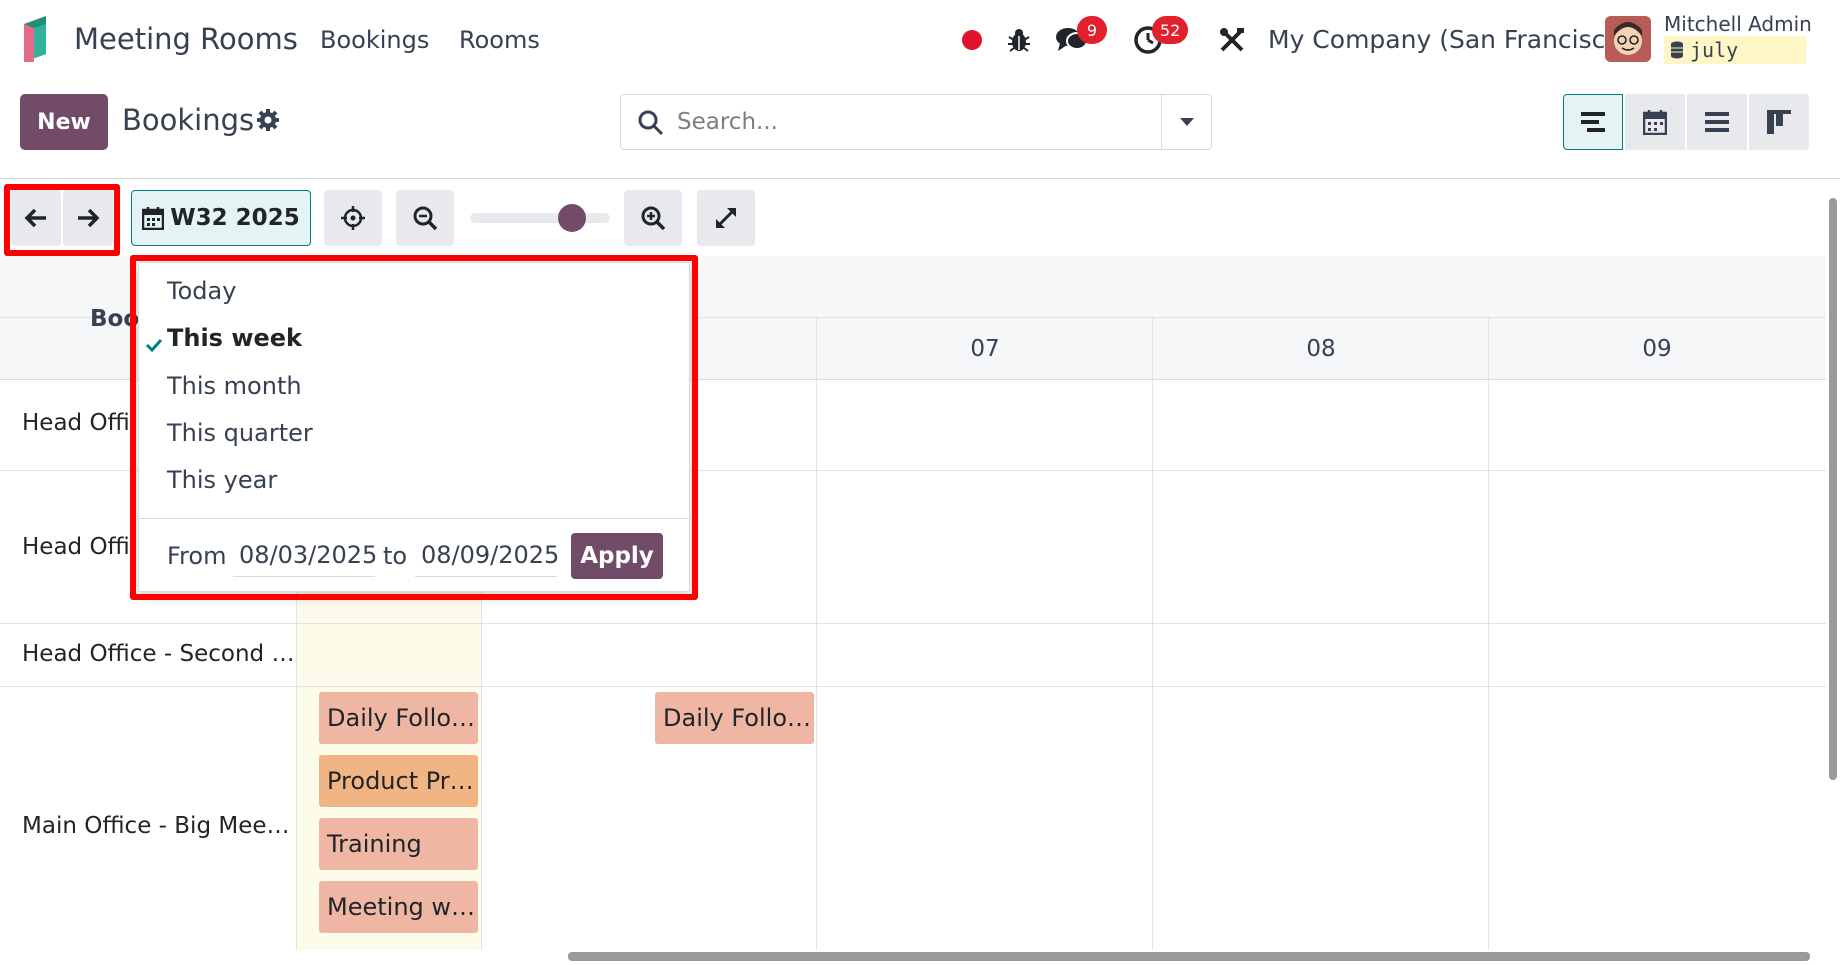  I want to click on user-avatar, so click(1628, 39).